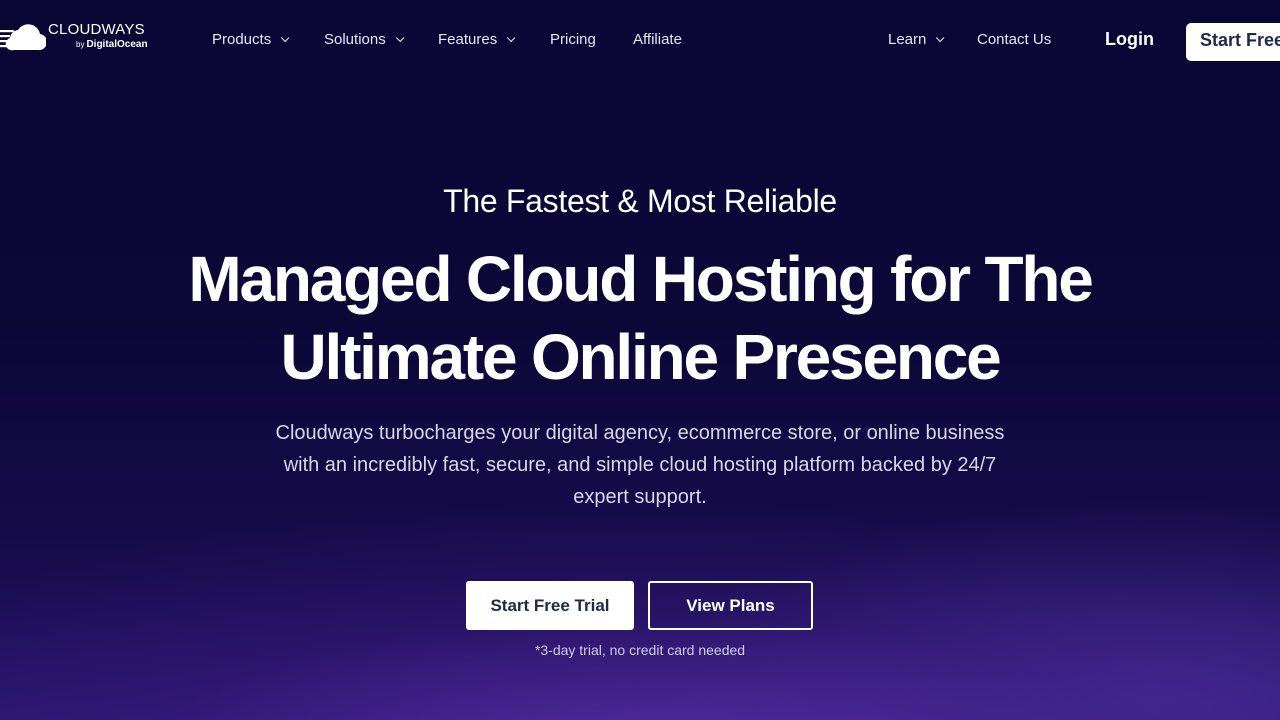 This screenshot has width=1280, height=720. What do you see at coordinates (730, 605) in the screenshot?
I see `view-plans-button: View Plans` at bounding box center [730, 605].